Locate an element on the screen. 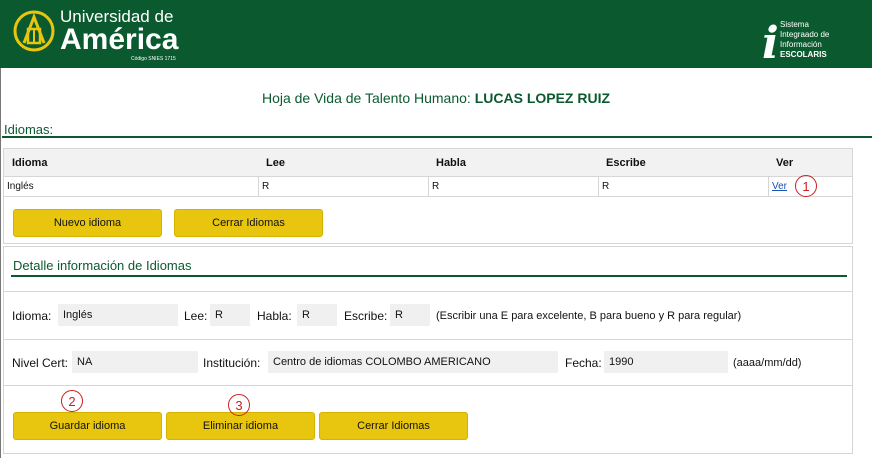 The width and height of the screenshot is (872, 458). fecha-label: Fecha: is located at coordinates (583, 363).